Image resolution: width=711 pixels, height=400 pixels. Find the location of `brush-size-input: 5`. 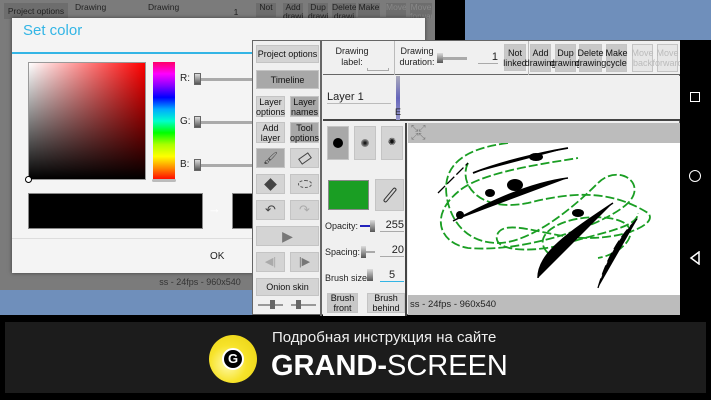

brush-size-input: 5 is located at coordinates (392, 275).